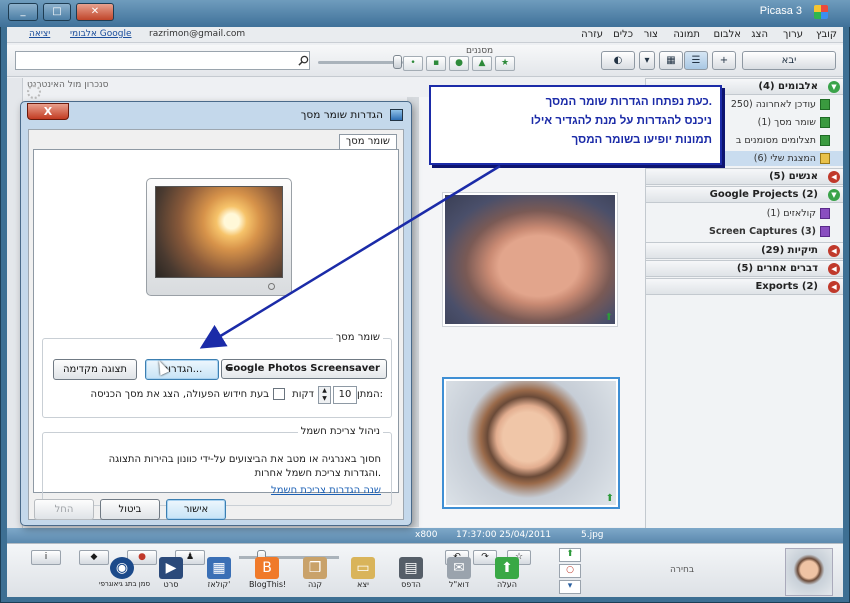 The height and width of the screenshot is (603, 850). I want to click on tray-album-icon: ▾, so click(570, 587).